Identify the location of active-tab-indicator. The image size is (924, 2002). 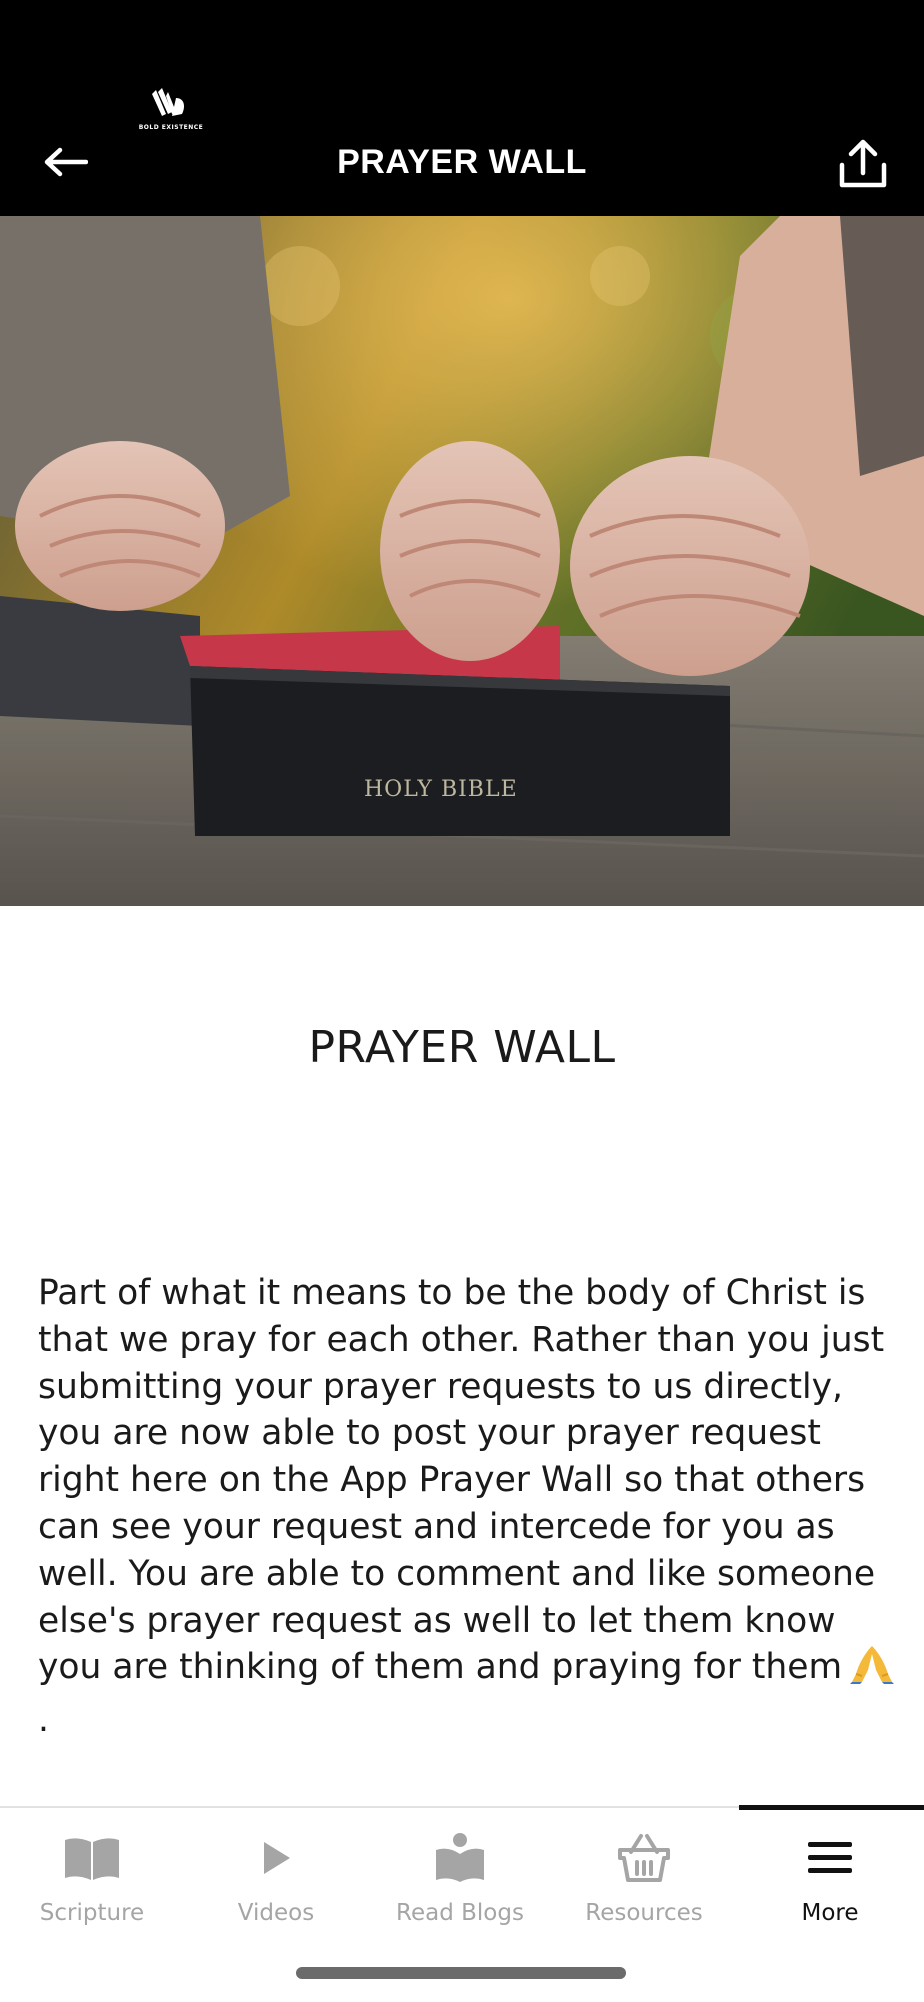
(831, 1807).